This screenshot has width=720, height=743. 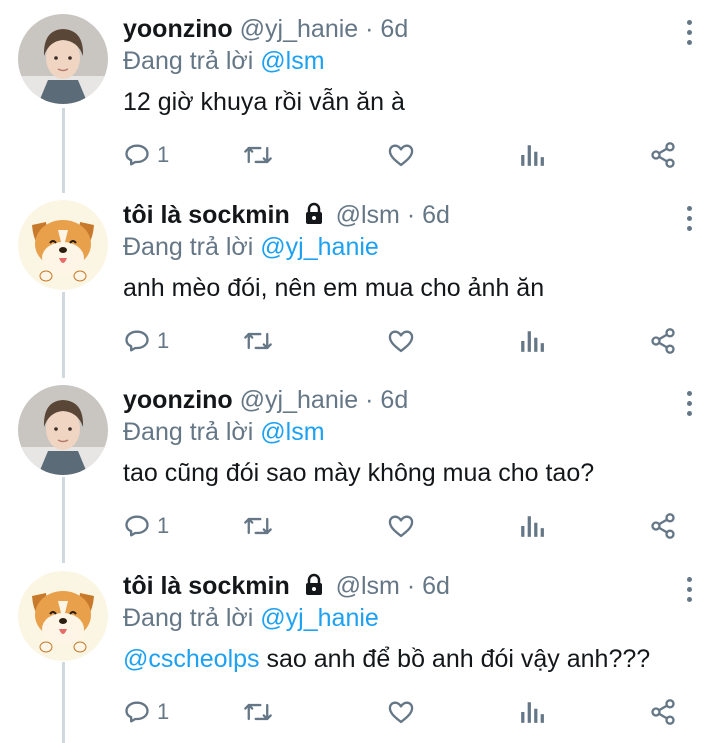 I want to click on tweet-body: anh mèo đói, nên em mua cho ảnh ăn, so click(x=334, y=288).